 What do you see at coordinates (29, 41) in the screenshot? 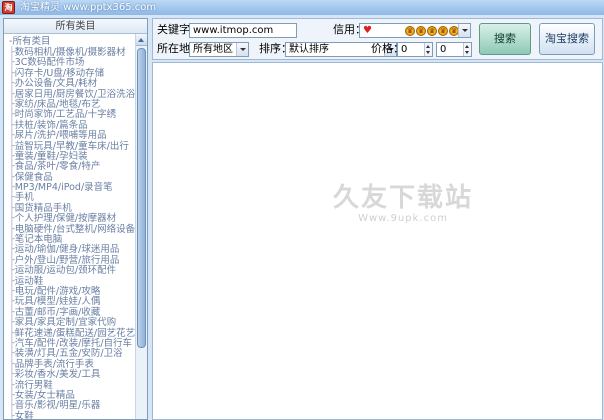
I see `category-root: -所有类目` at bounding box center [29, 41].